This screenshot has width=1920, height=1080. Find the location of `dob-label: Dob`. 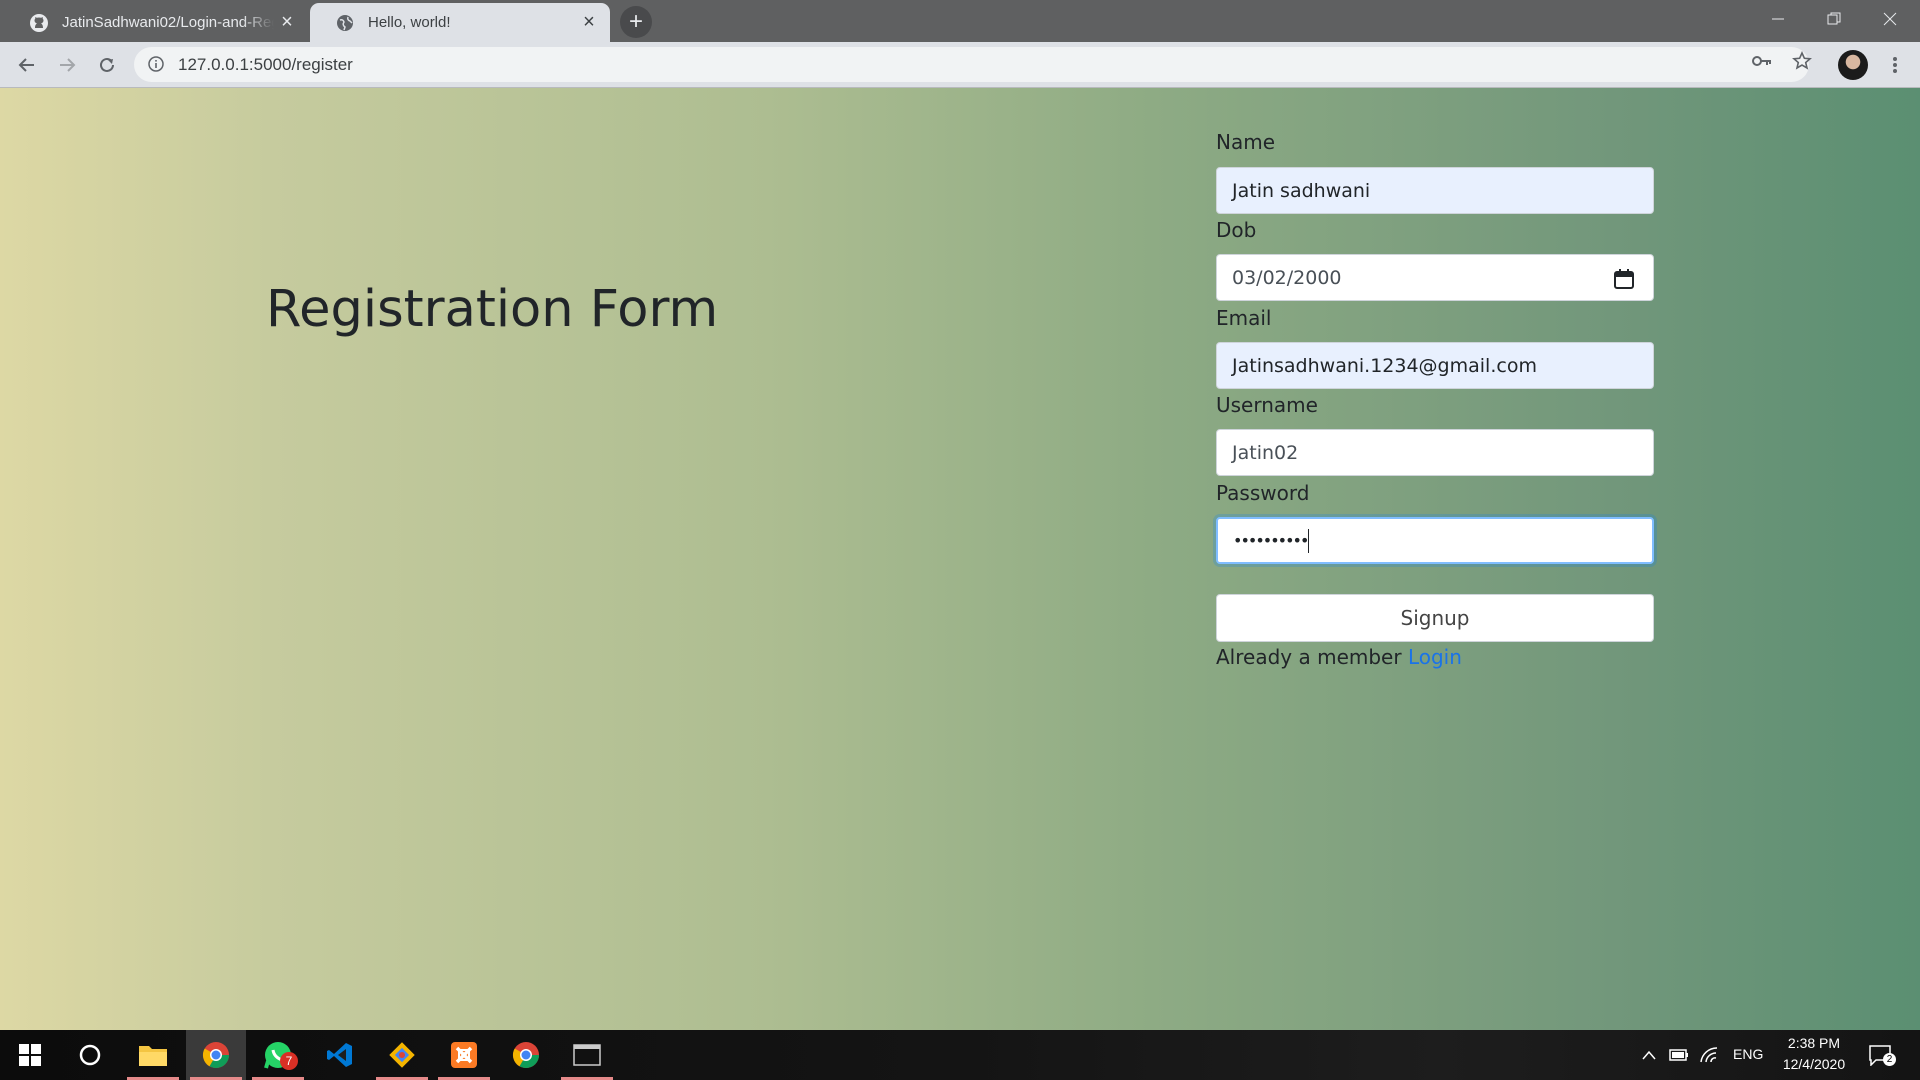

dob-label: Dob is located at coordinates (1236, 230).